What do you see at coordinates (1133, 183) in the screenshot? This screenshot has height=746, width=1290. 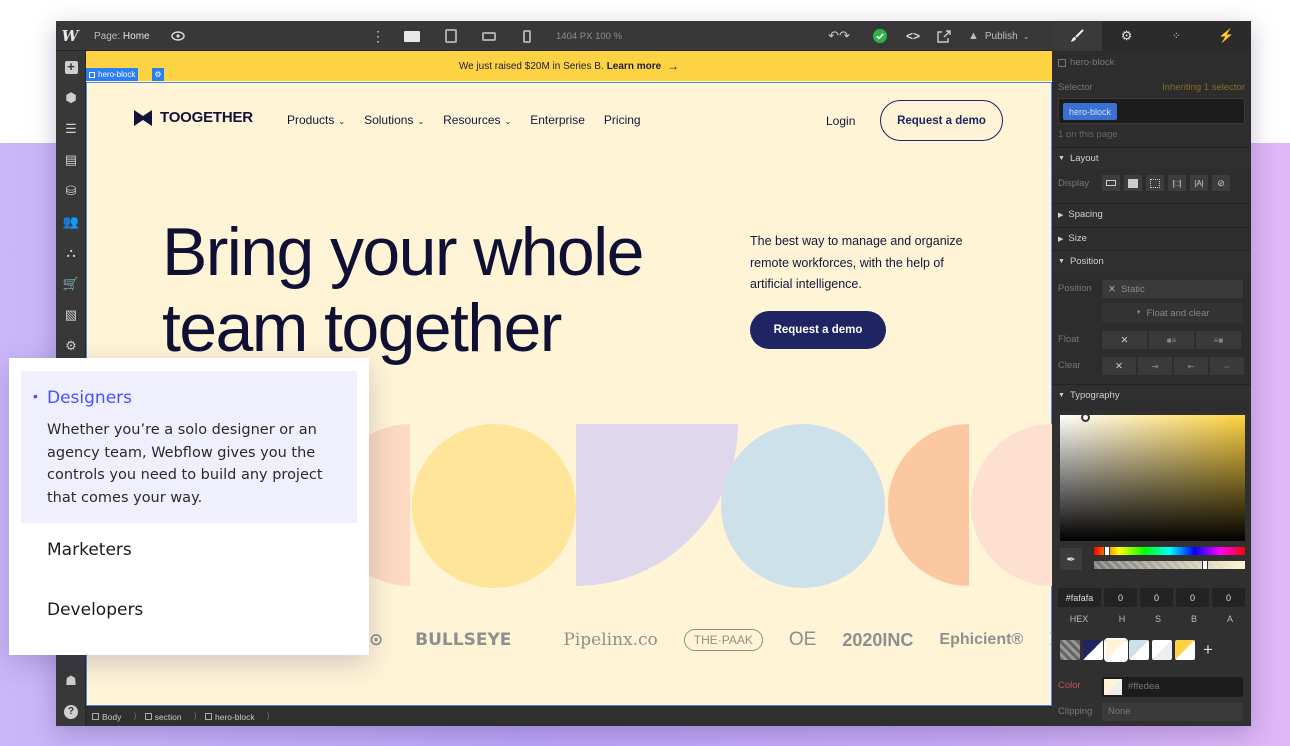 I see `display-flex-icon` at bounding box center [1133, 183].